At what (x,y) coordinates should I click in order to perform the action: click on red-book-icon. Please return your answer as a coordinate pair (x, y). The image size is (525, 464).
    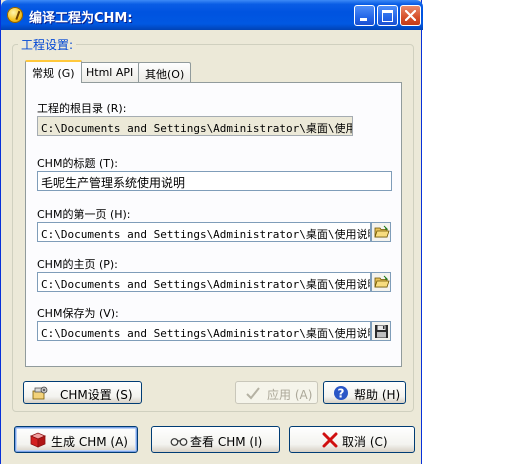
    Looking at the image, I should click on (38, 440).